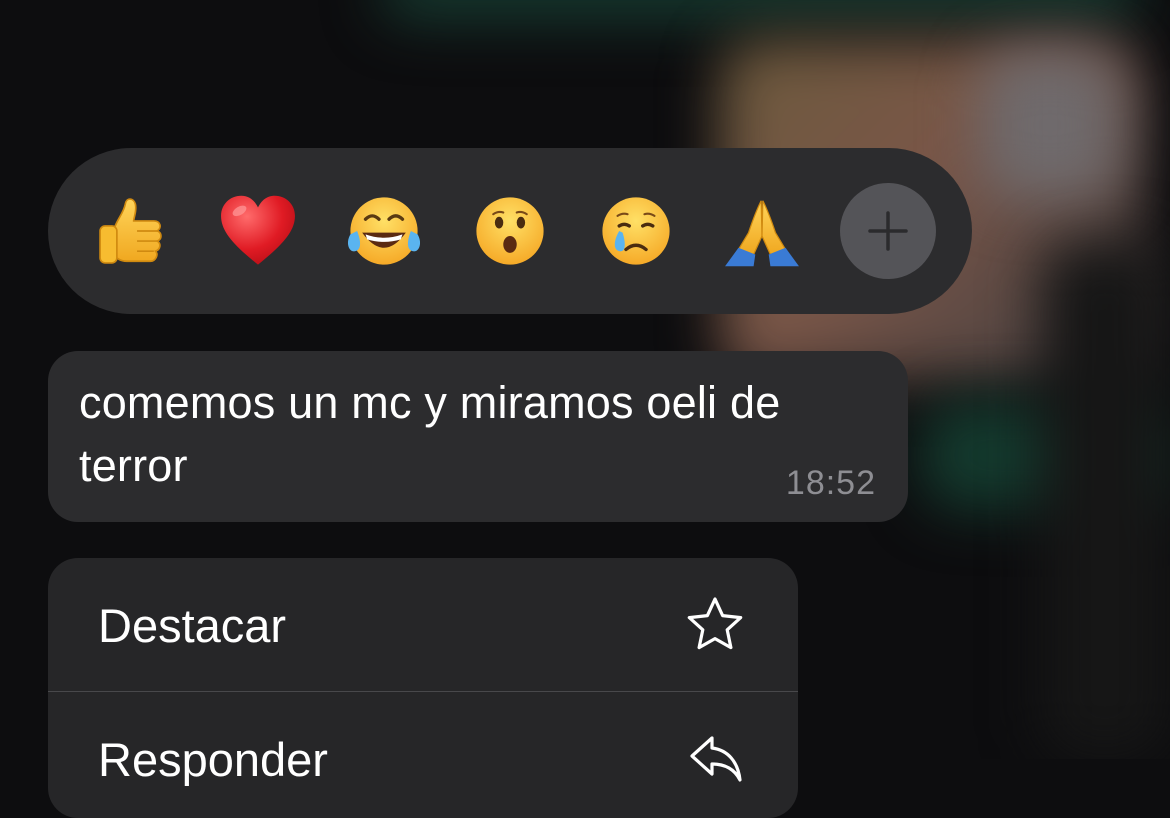 This screenshot has height=818, width=1170. What do you see at coordinates (384, 231) in the screenshot?
I see `tears-of-joy-icon` at bounding box center [384, 231].